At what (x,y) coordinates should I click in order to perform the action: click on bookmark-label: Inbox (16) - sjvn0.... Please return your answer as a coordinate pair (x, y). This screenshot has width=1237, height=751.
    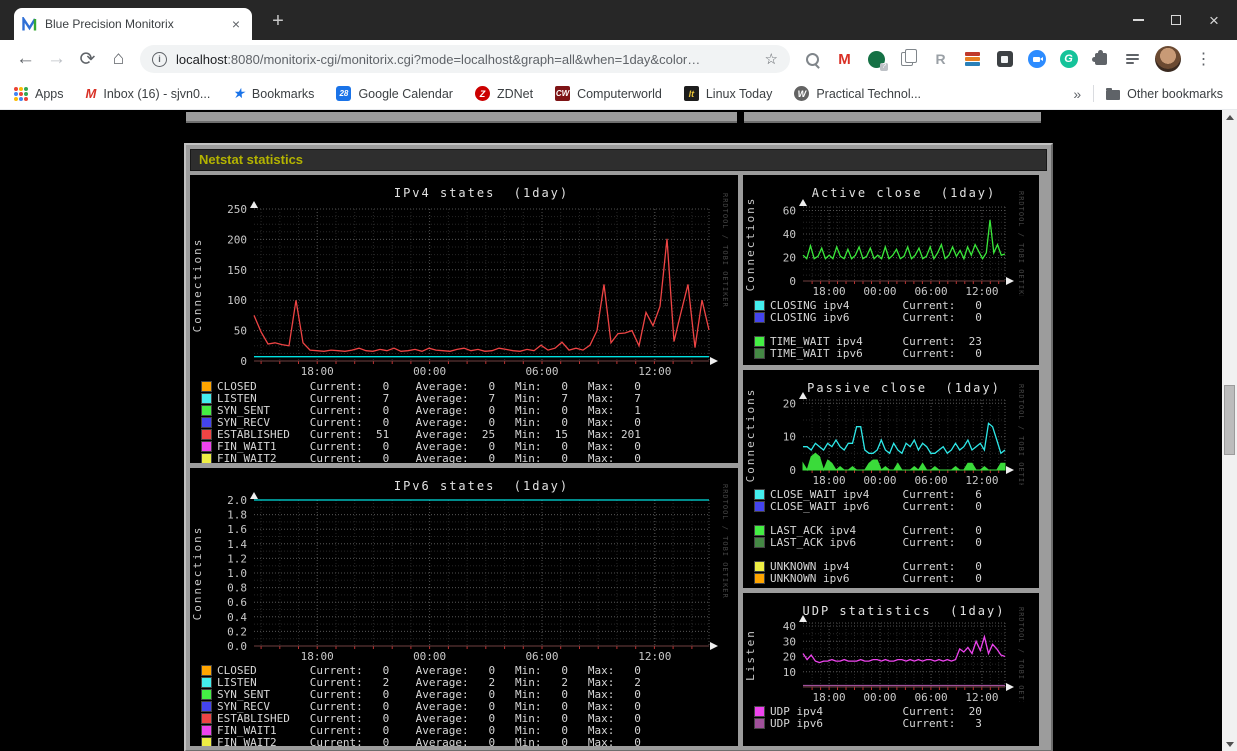
    Looking at the image, I should click on (157, 93).